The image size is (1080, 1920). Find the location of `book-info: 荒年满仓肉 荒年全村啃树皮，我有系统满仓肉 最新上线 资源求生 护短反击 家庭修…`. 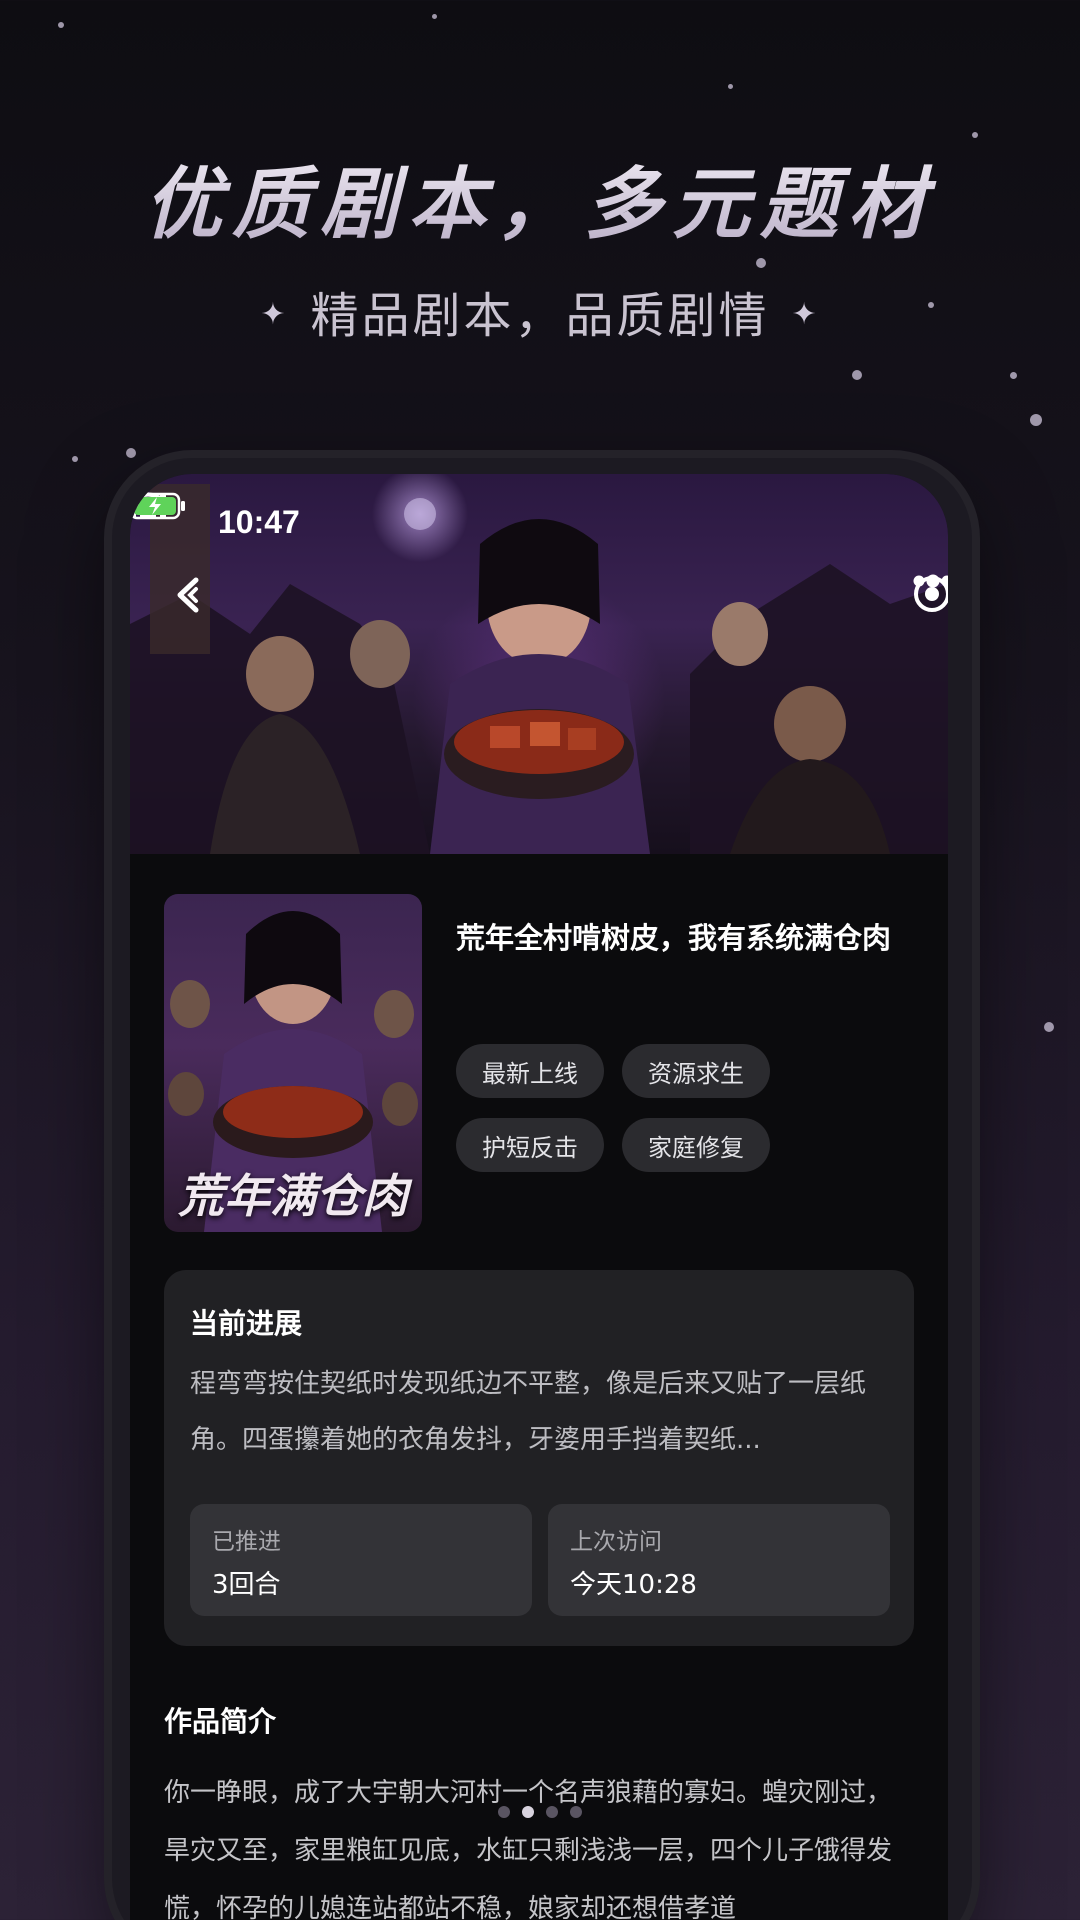

book-info: 荒年满仓肉 荒年全村啃树皮，我有系统满仓肉 最新上线 资源求生 护短反击 家庭修… is located at coordinates (539, 1064).